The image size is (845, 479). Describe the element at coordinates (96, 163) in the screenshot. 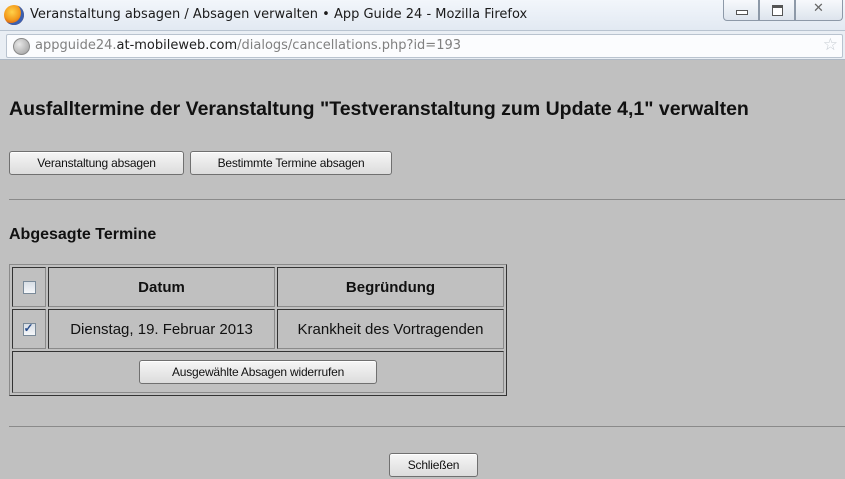

I see `cancel-event-button: Veranstaltung absagen` at that location.